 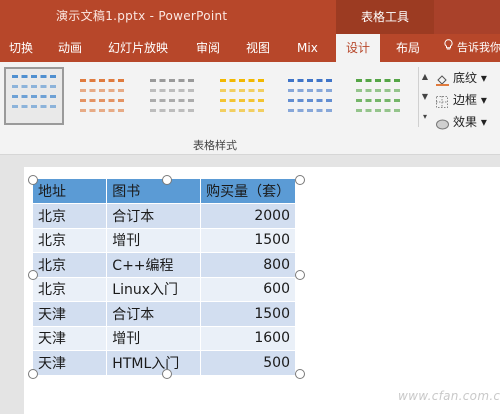 What do you see at coordinates (248, 363) in the screenshot?
I see `table-cell: 500` at bounding box center [248, 363].